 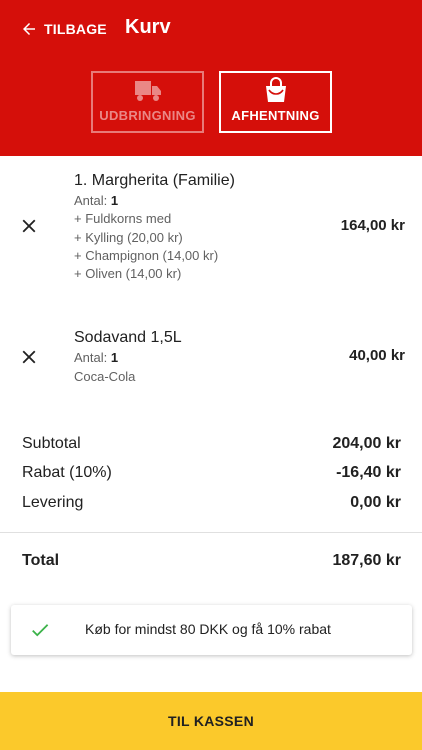 I want to click on back-button: TILBAGE, so click(x=63, y=29).